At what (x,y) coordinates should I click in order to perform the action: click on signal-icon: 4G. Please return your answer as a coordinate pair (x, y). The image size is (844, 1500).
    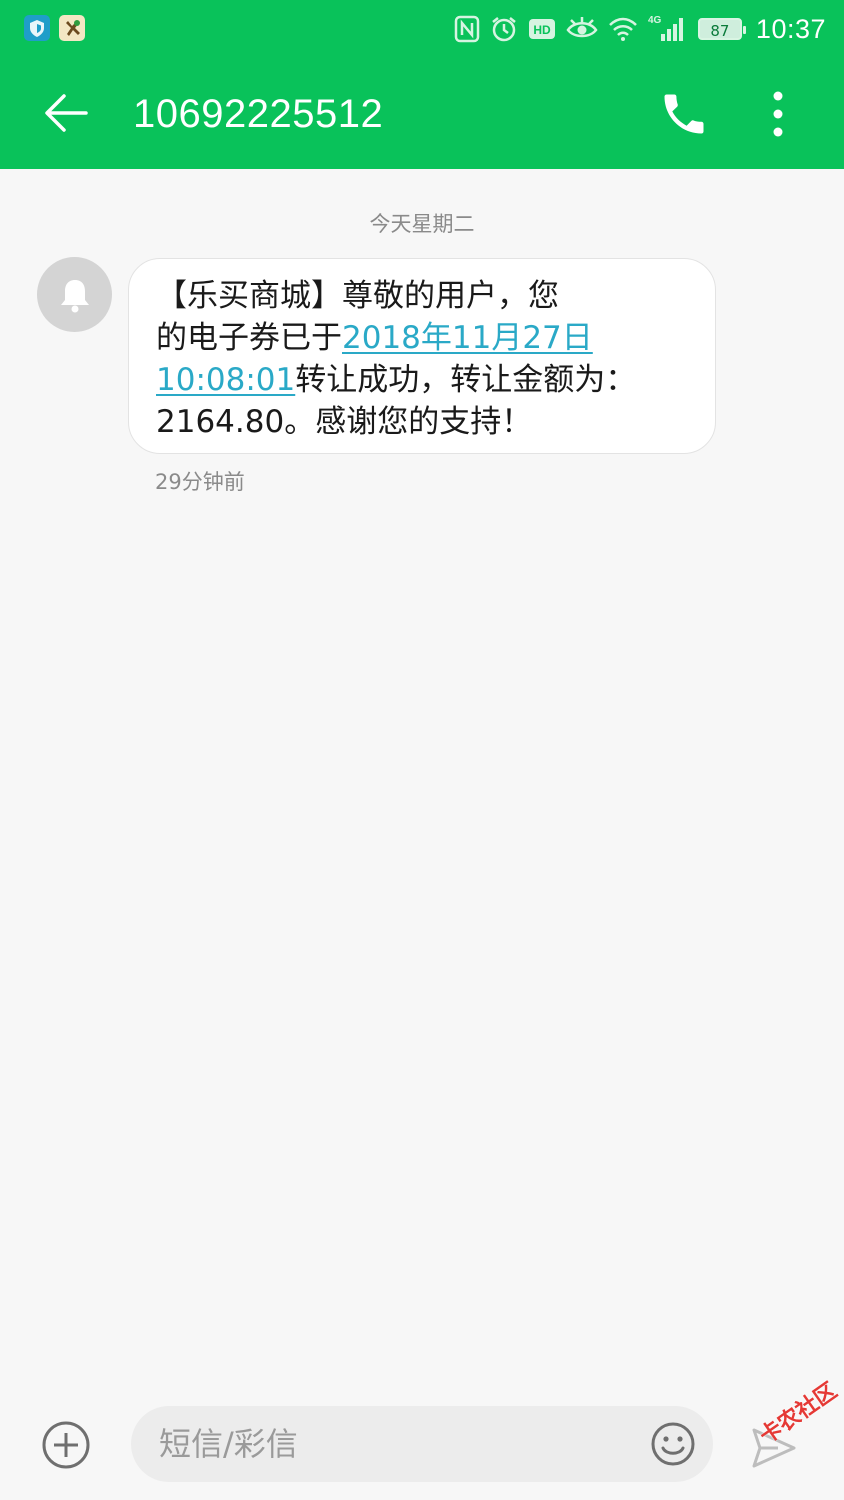
    Looking at the image, I should click on (668, 29).